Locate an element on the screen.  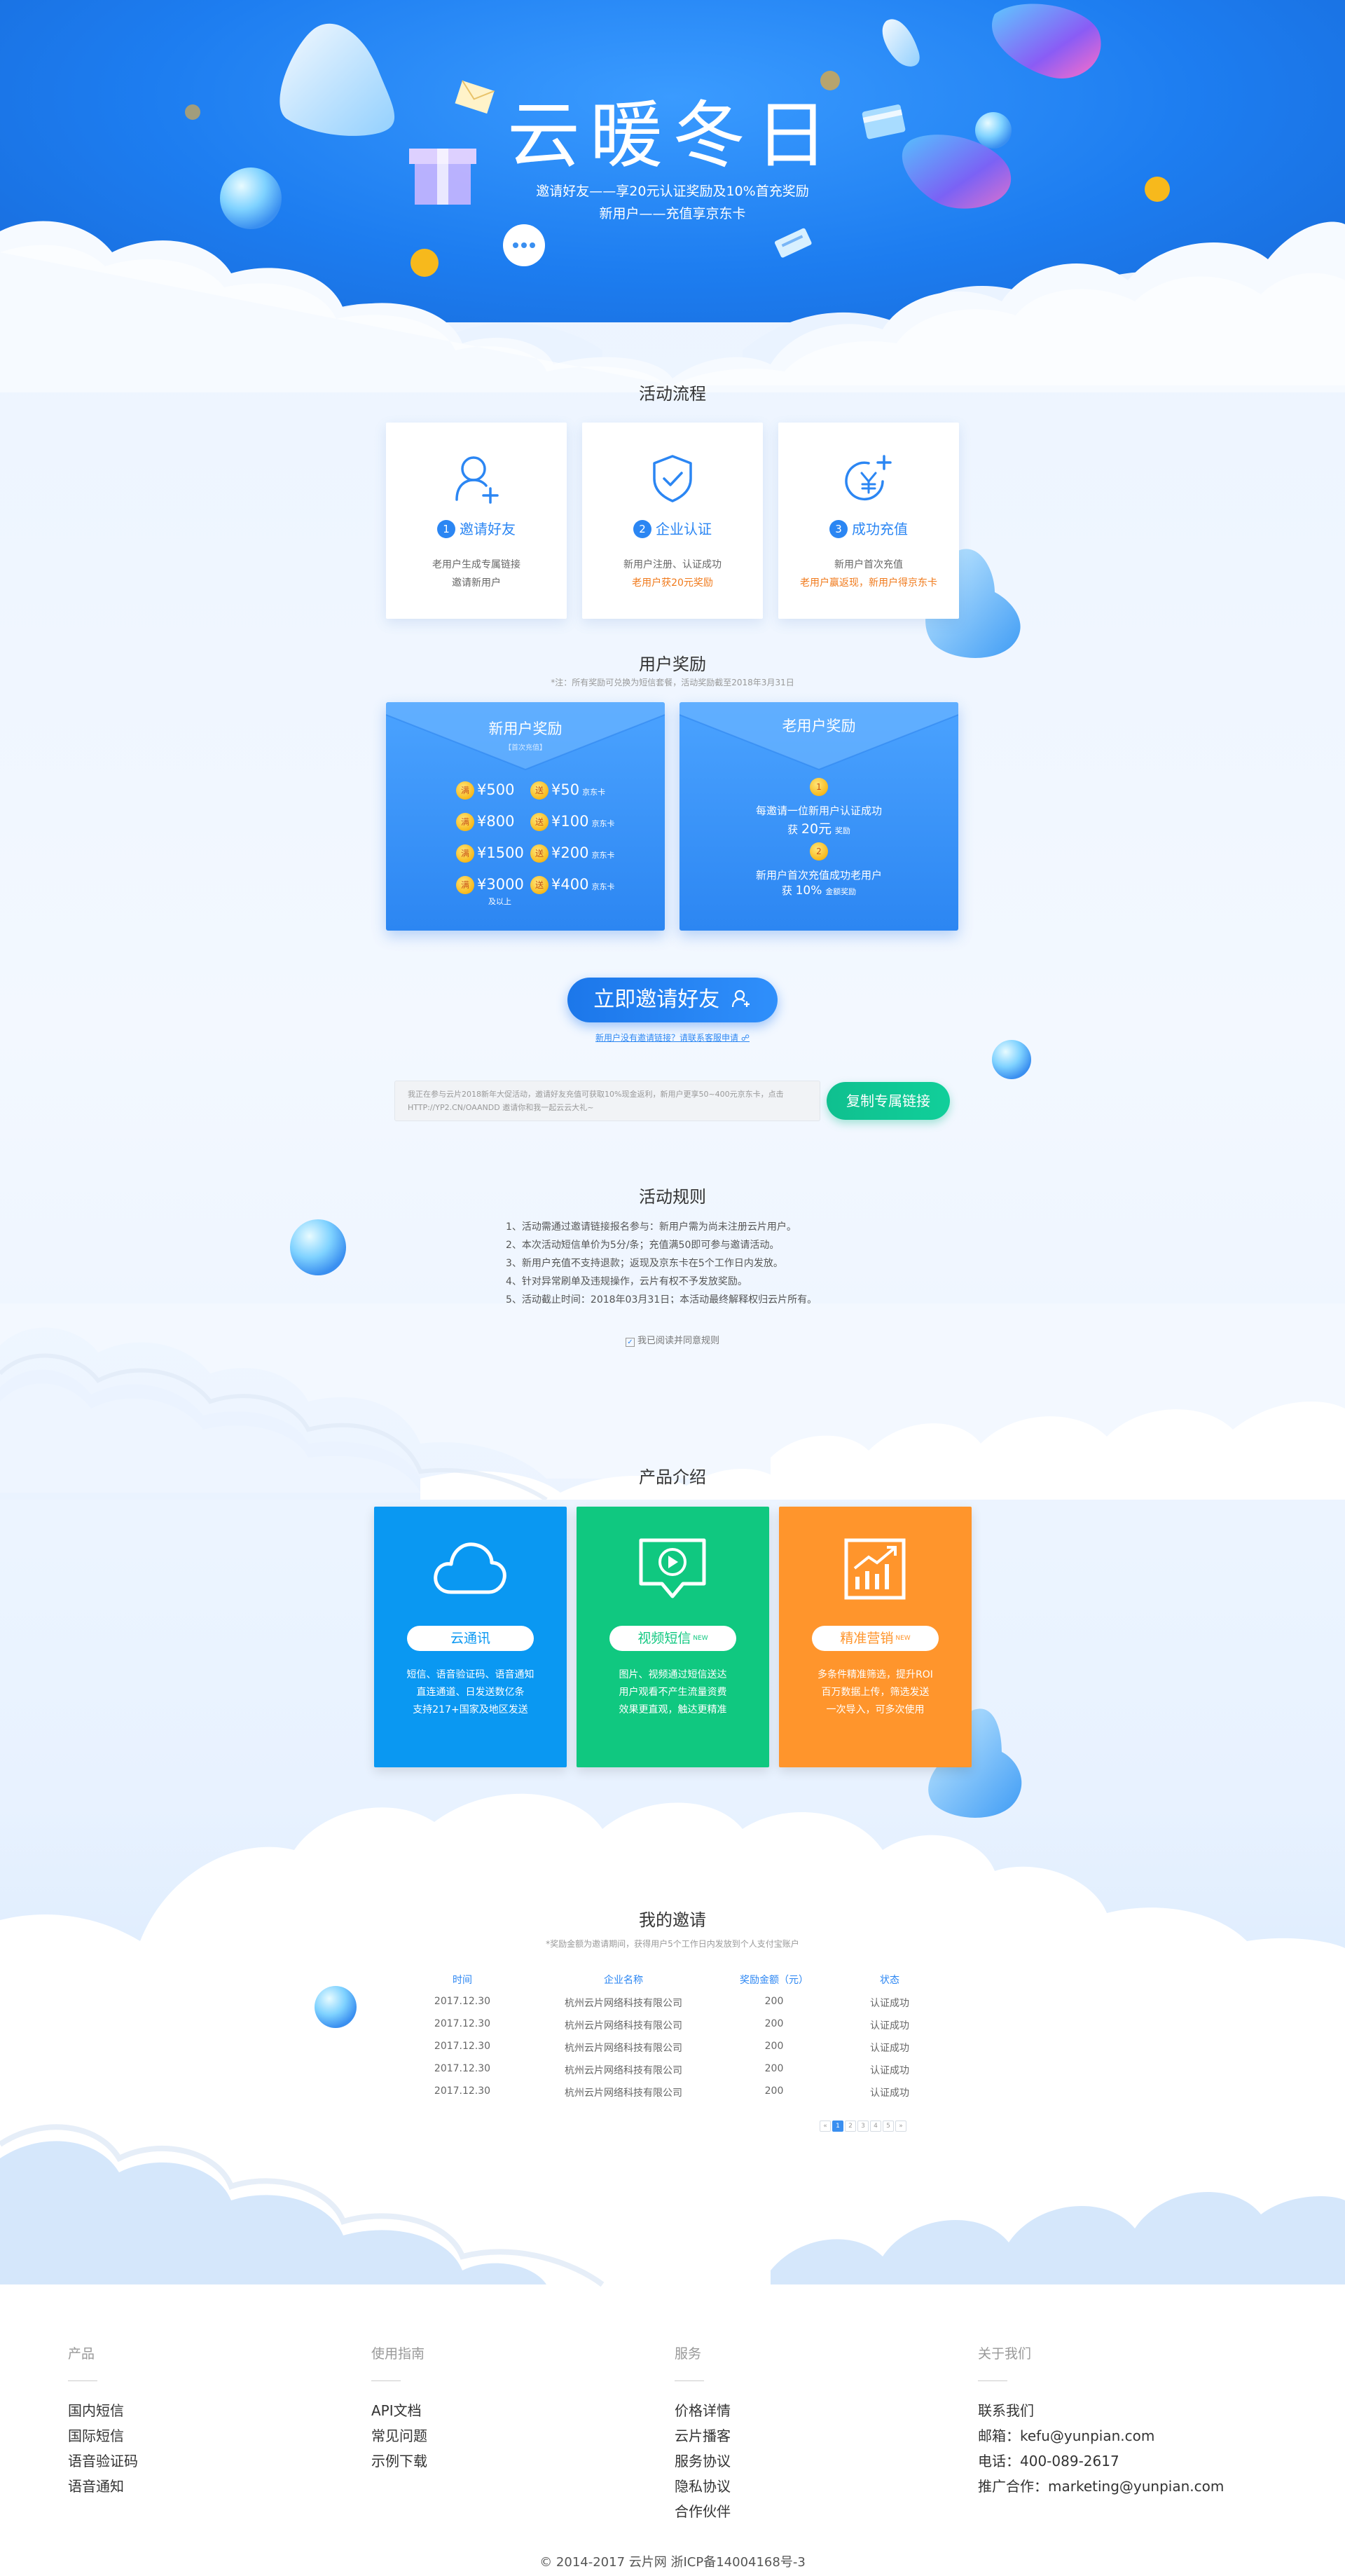
process-step-label: 2 企业认证 is located at coordinates (672, 528).